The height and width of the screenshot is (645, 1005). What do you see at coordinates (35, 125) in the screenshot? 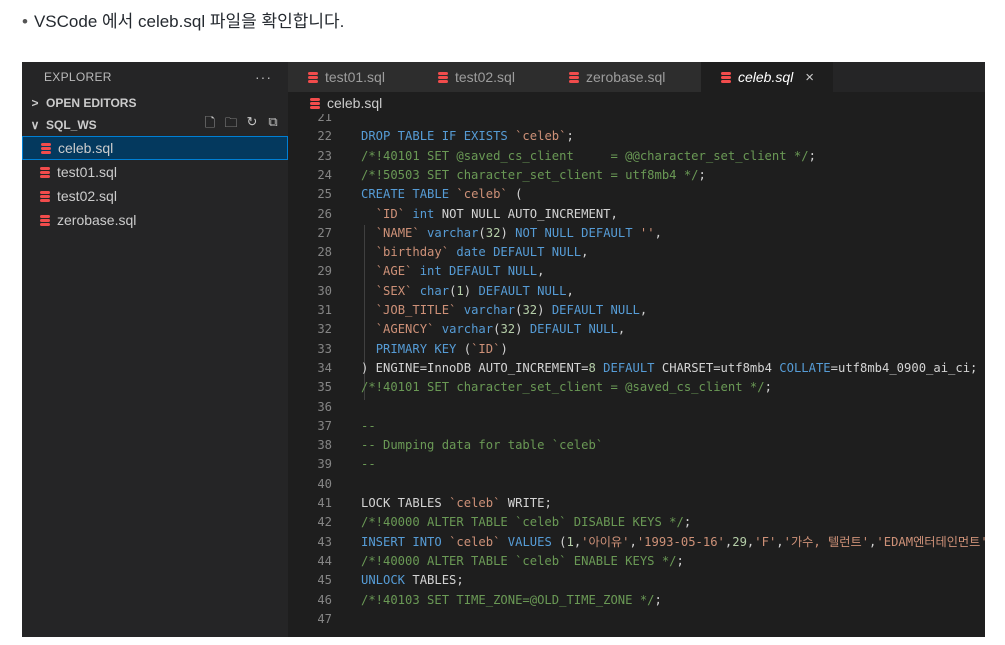
I see `chevron-down-icon: ∨` at bounding box center [35, 125].